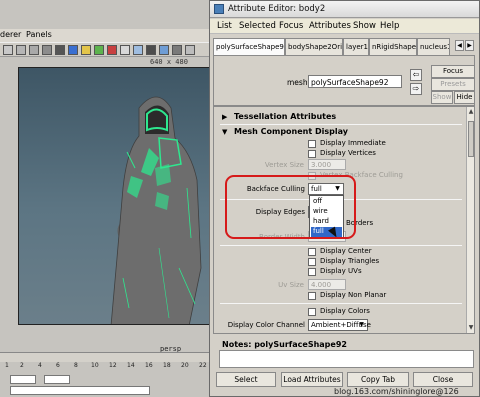 The image size is (480, 397). Describe the element at coordinates (177, 50) in the screenshot. I see `hud-icon` at that location.